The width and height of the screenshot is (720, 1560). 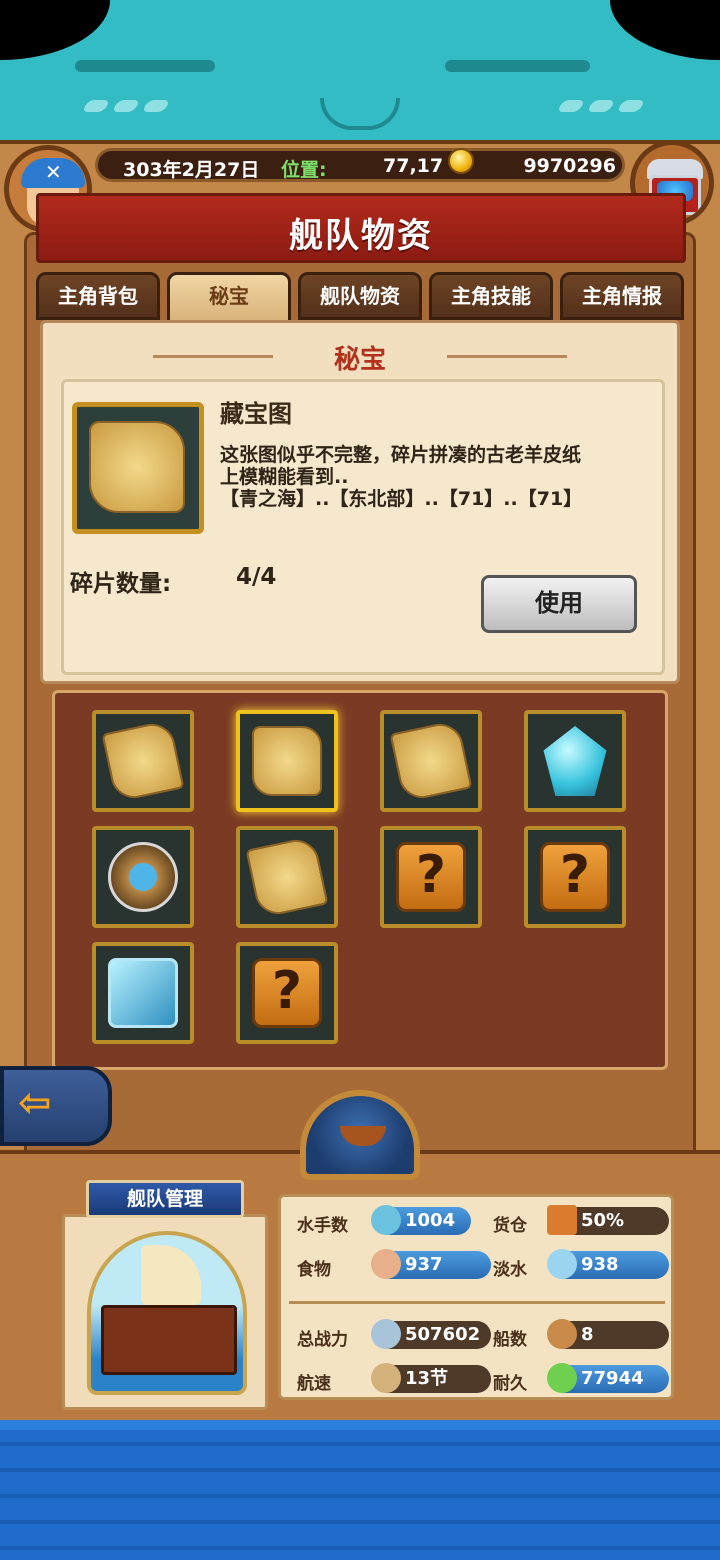 I want to click on ear-right, so click(x=665, y=30).